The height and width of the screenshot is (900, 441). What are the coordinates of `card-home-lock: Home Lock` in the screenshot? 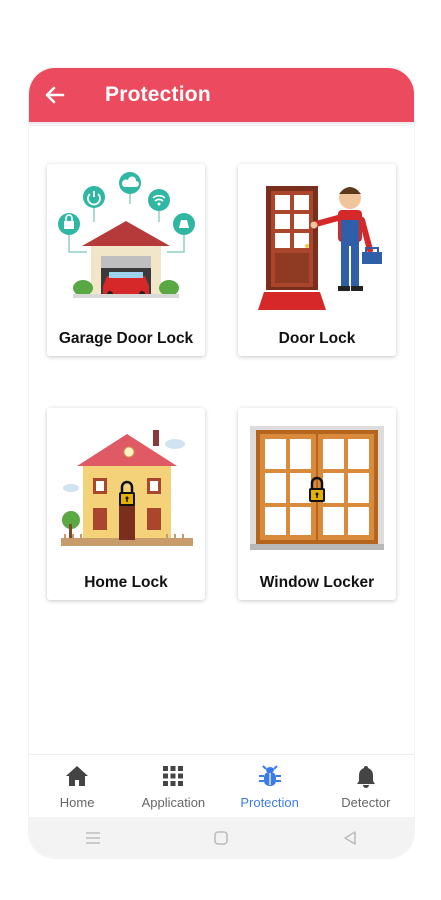 It's located at (126, 504).